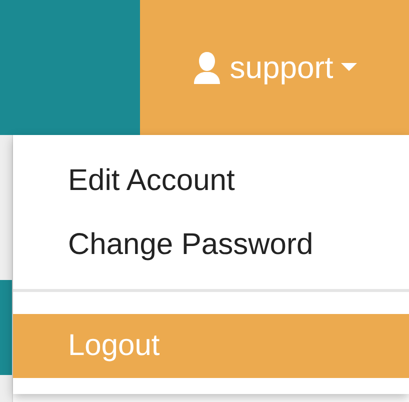  I want to click on caret-icon, so click(349, 67).